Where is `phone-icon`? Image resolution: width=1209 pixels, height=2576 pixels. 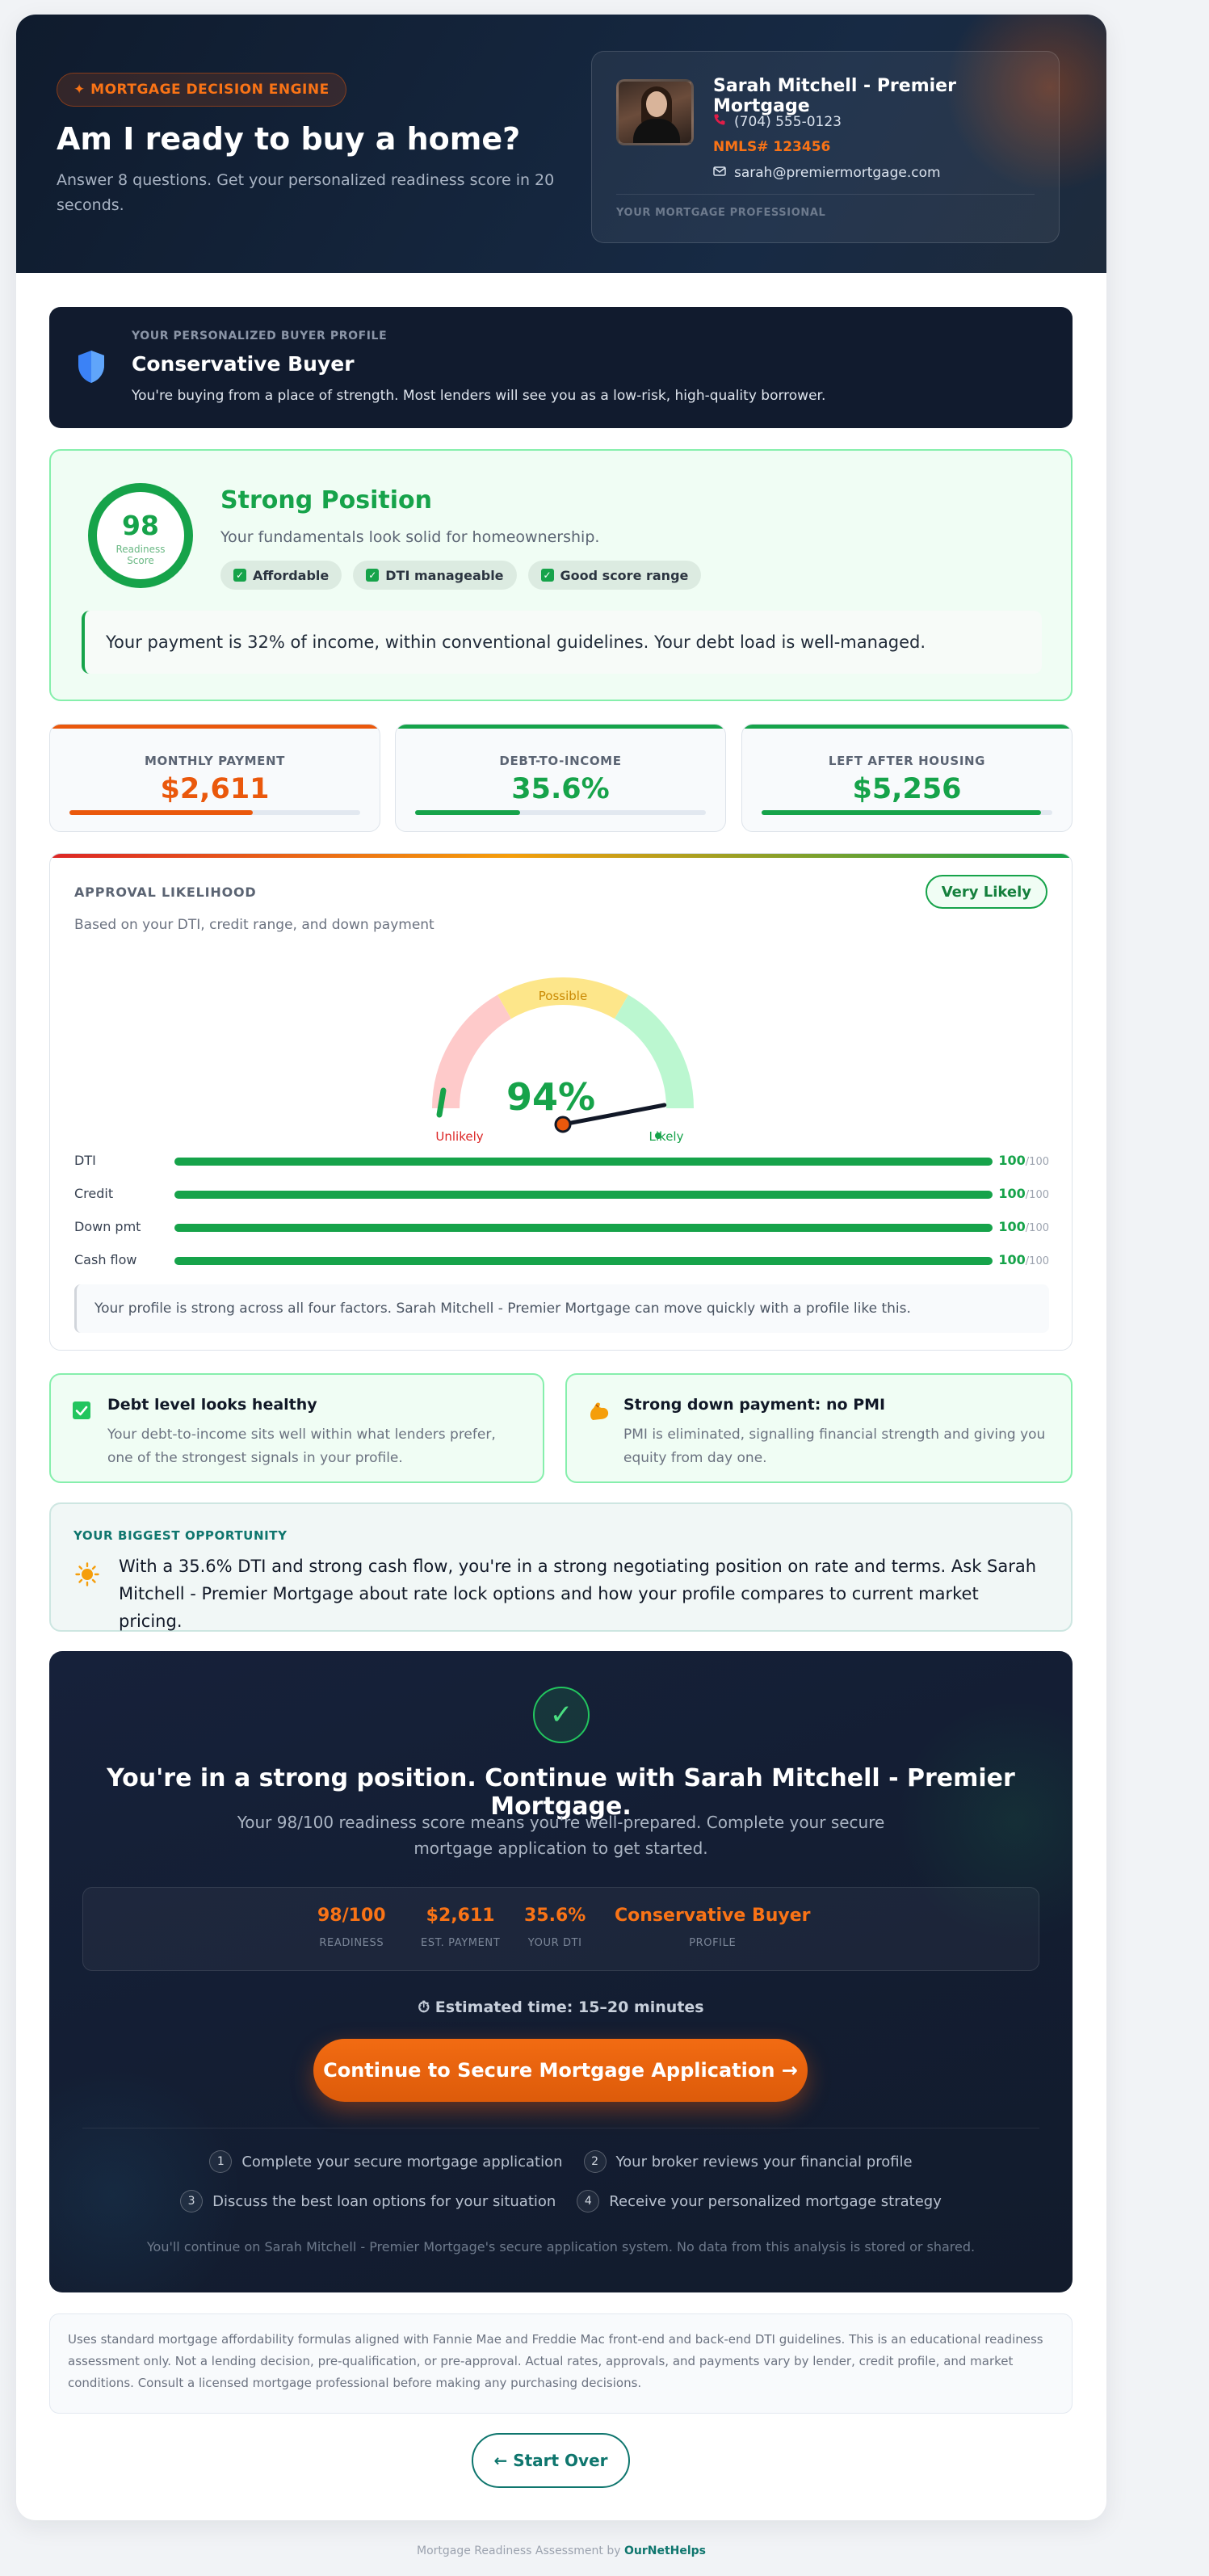
phone-icon is located at coordinates (719, 121).